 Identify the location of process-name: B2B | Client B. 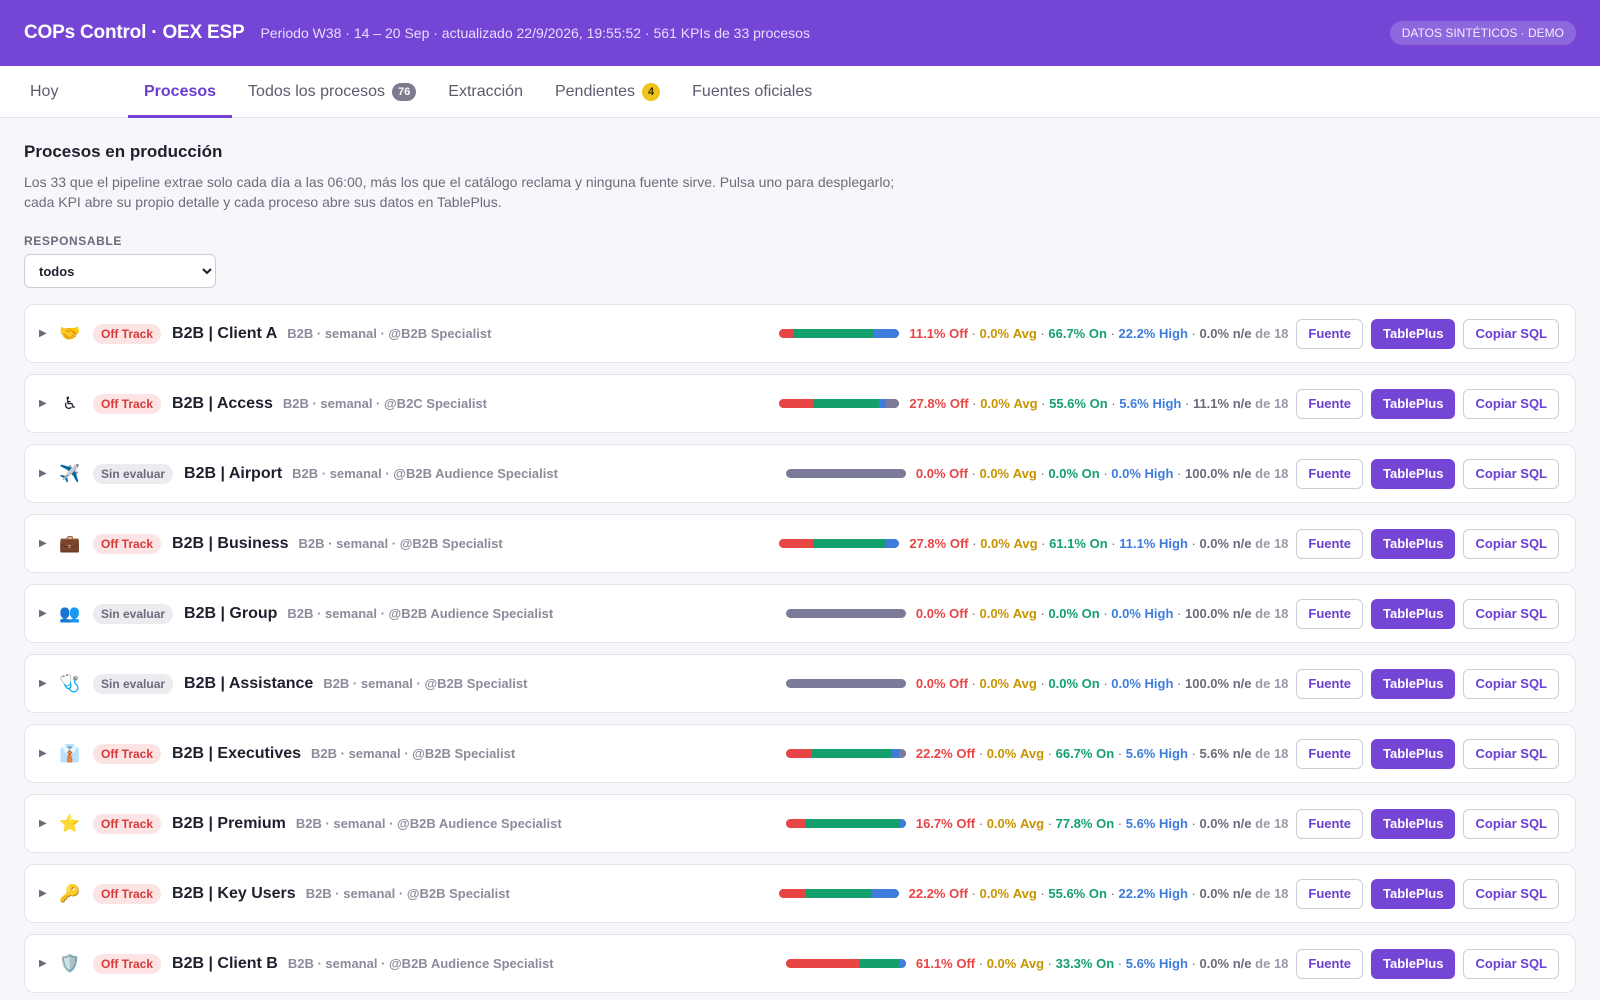
(225, 964).